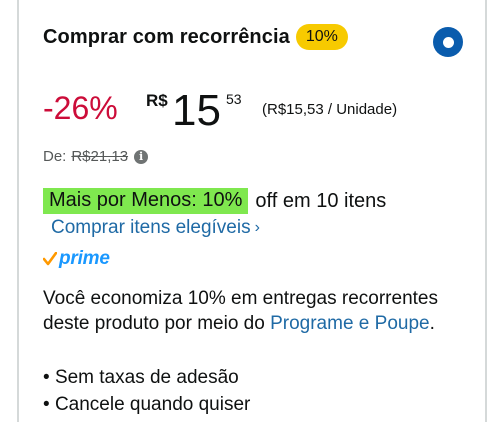 The height and width of the screenshot is (422, 500). Describe the element at coordinates (55, 156) in the screenshot. I see `list-price-label: De:` at that location.